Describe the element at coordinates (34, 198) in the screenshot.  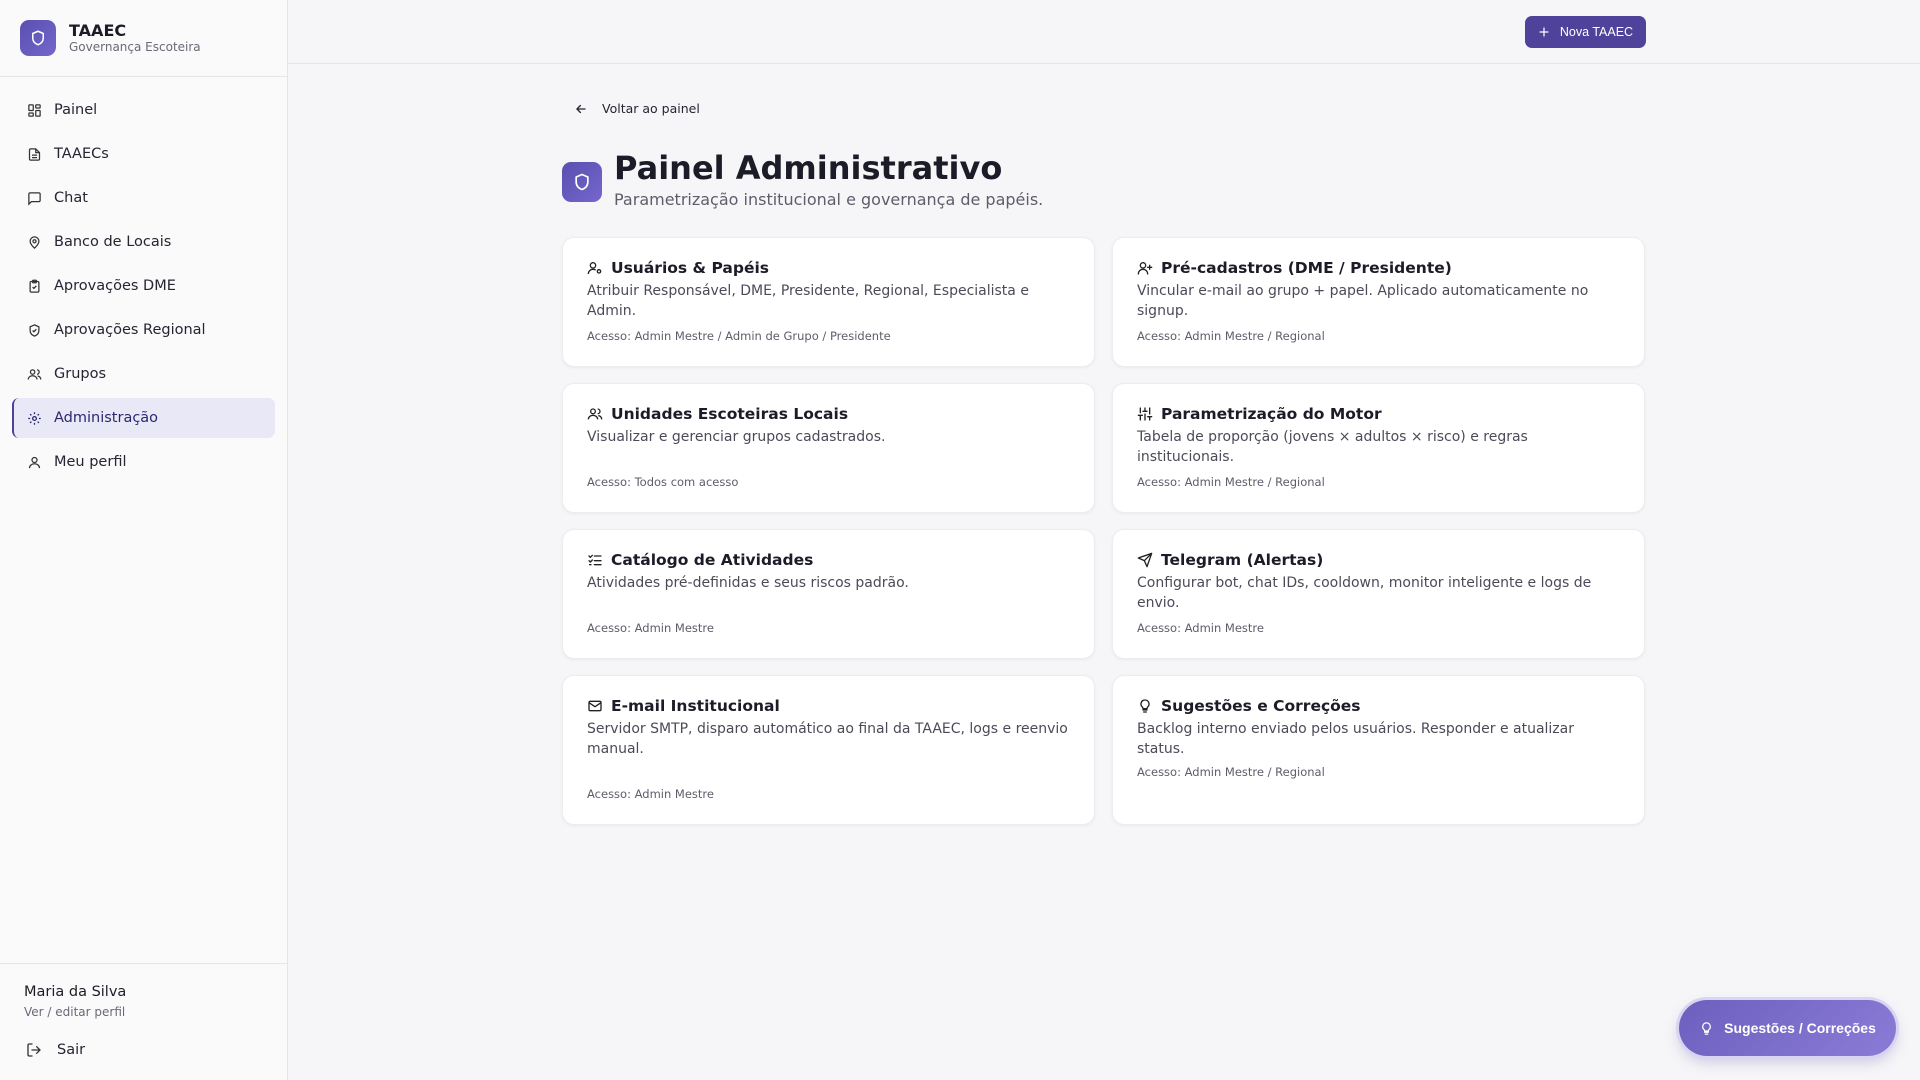
I see `chat-icon` at that location.